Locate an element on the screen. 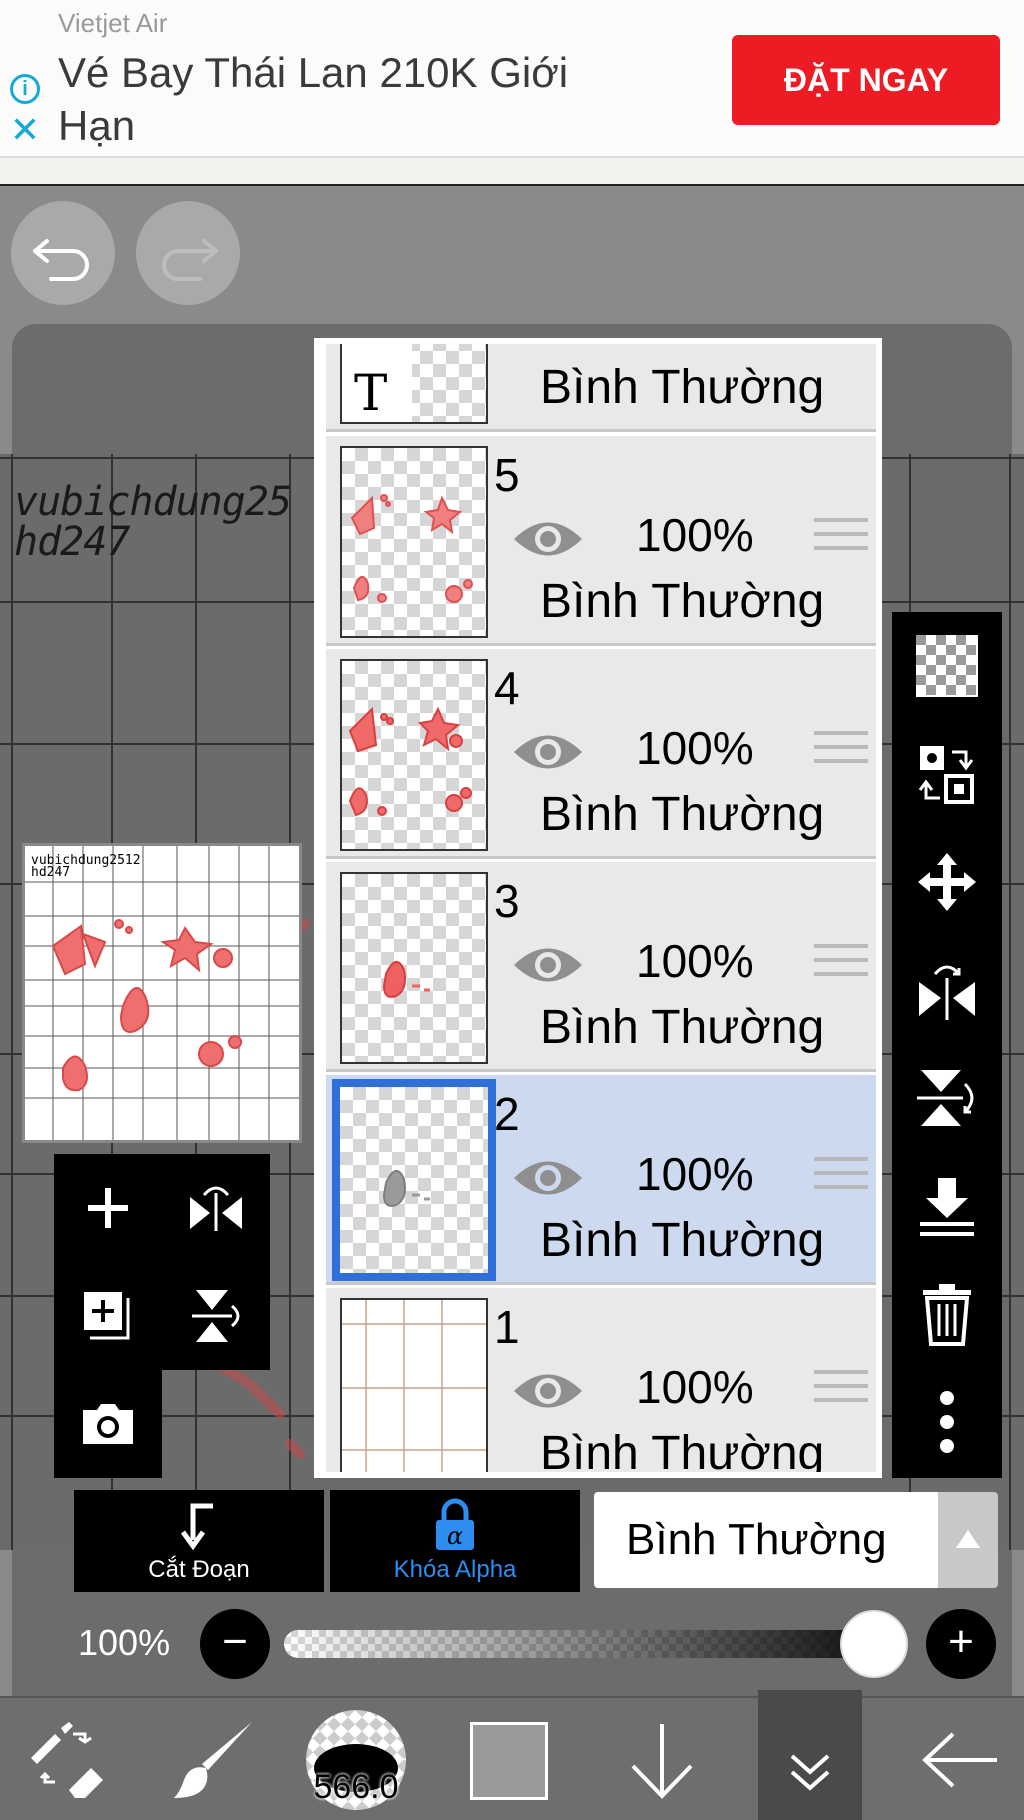  canvas-preview-thumbnail: vubichdung2512 hd247 is located at coordinates (162, 993).